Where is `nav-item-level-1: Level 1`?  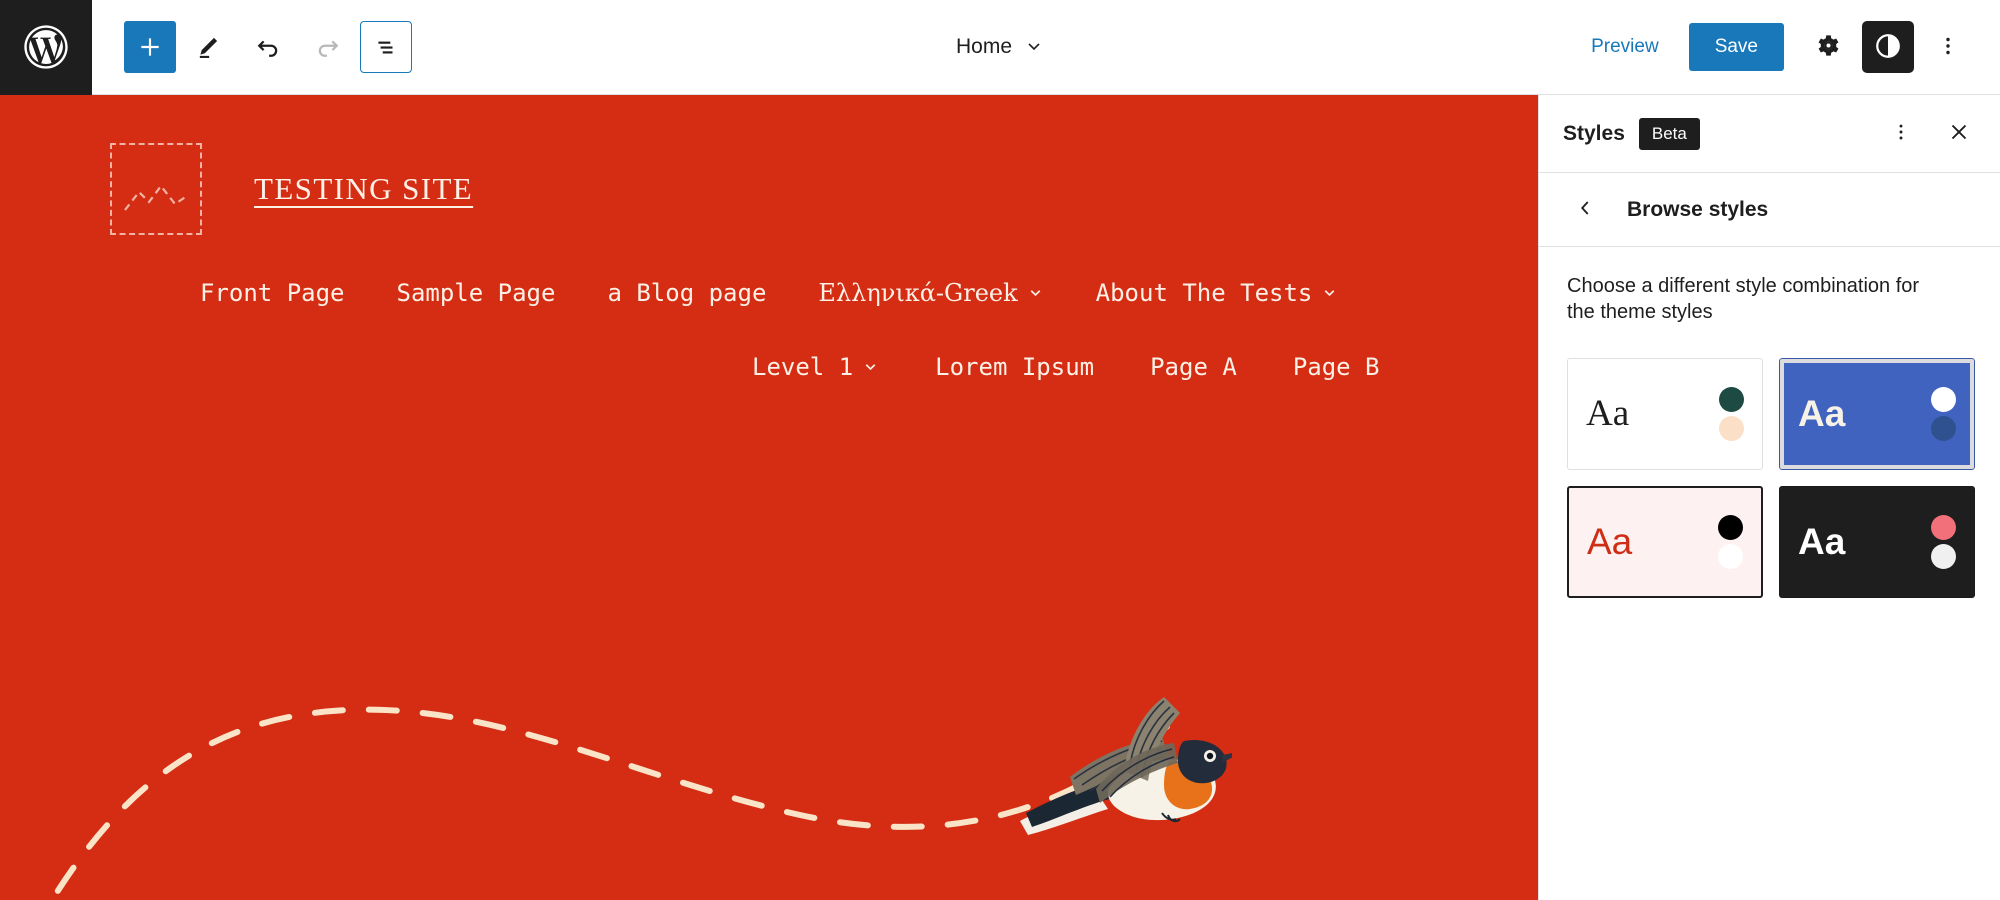
nav-item-level-1: Level 1 is located at coordinates (815, 367).